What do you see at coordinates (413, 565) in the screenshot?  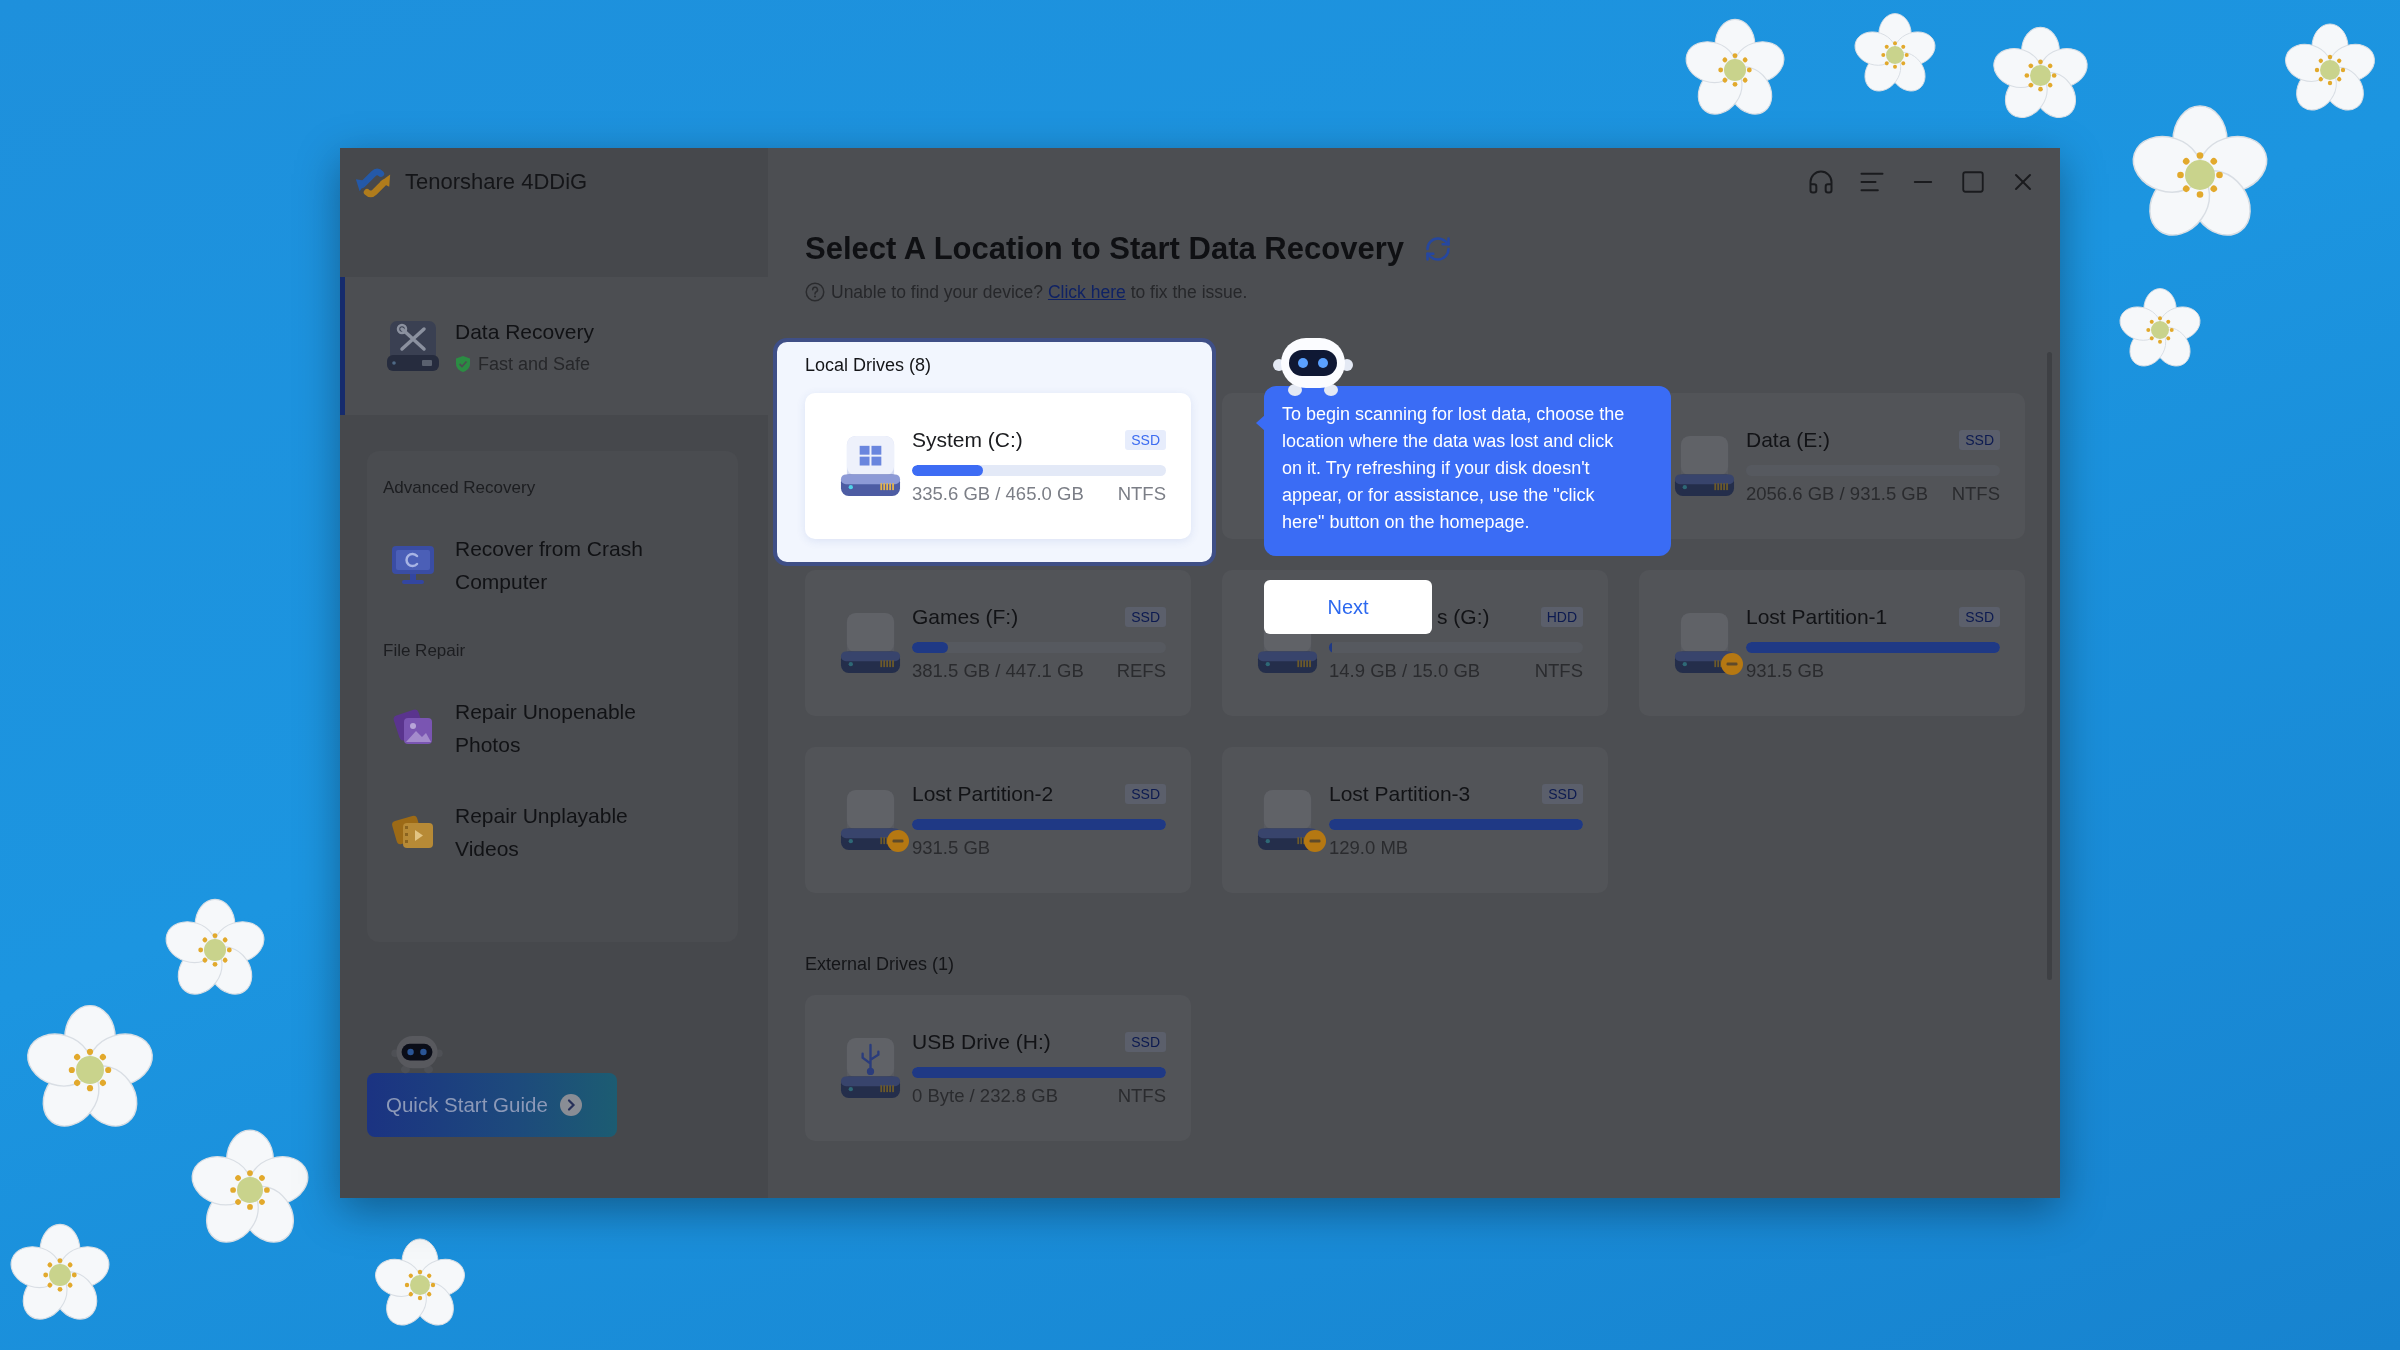 I see `monitor-icon` at bounding box center [413, 565].